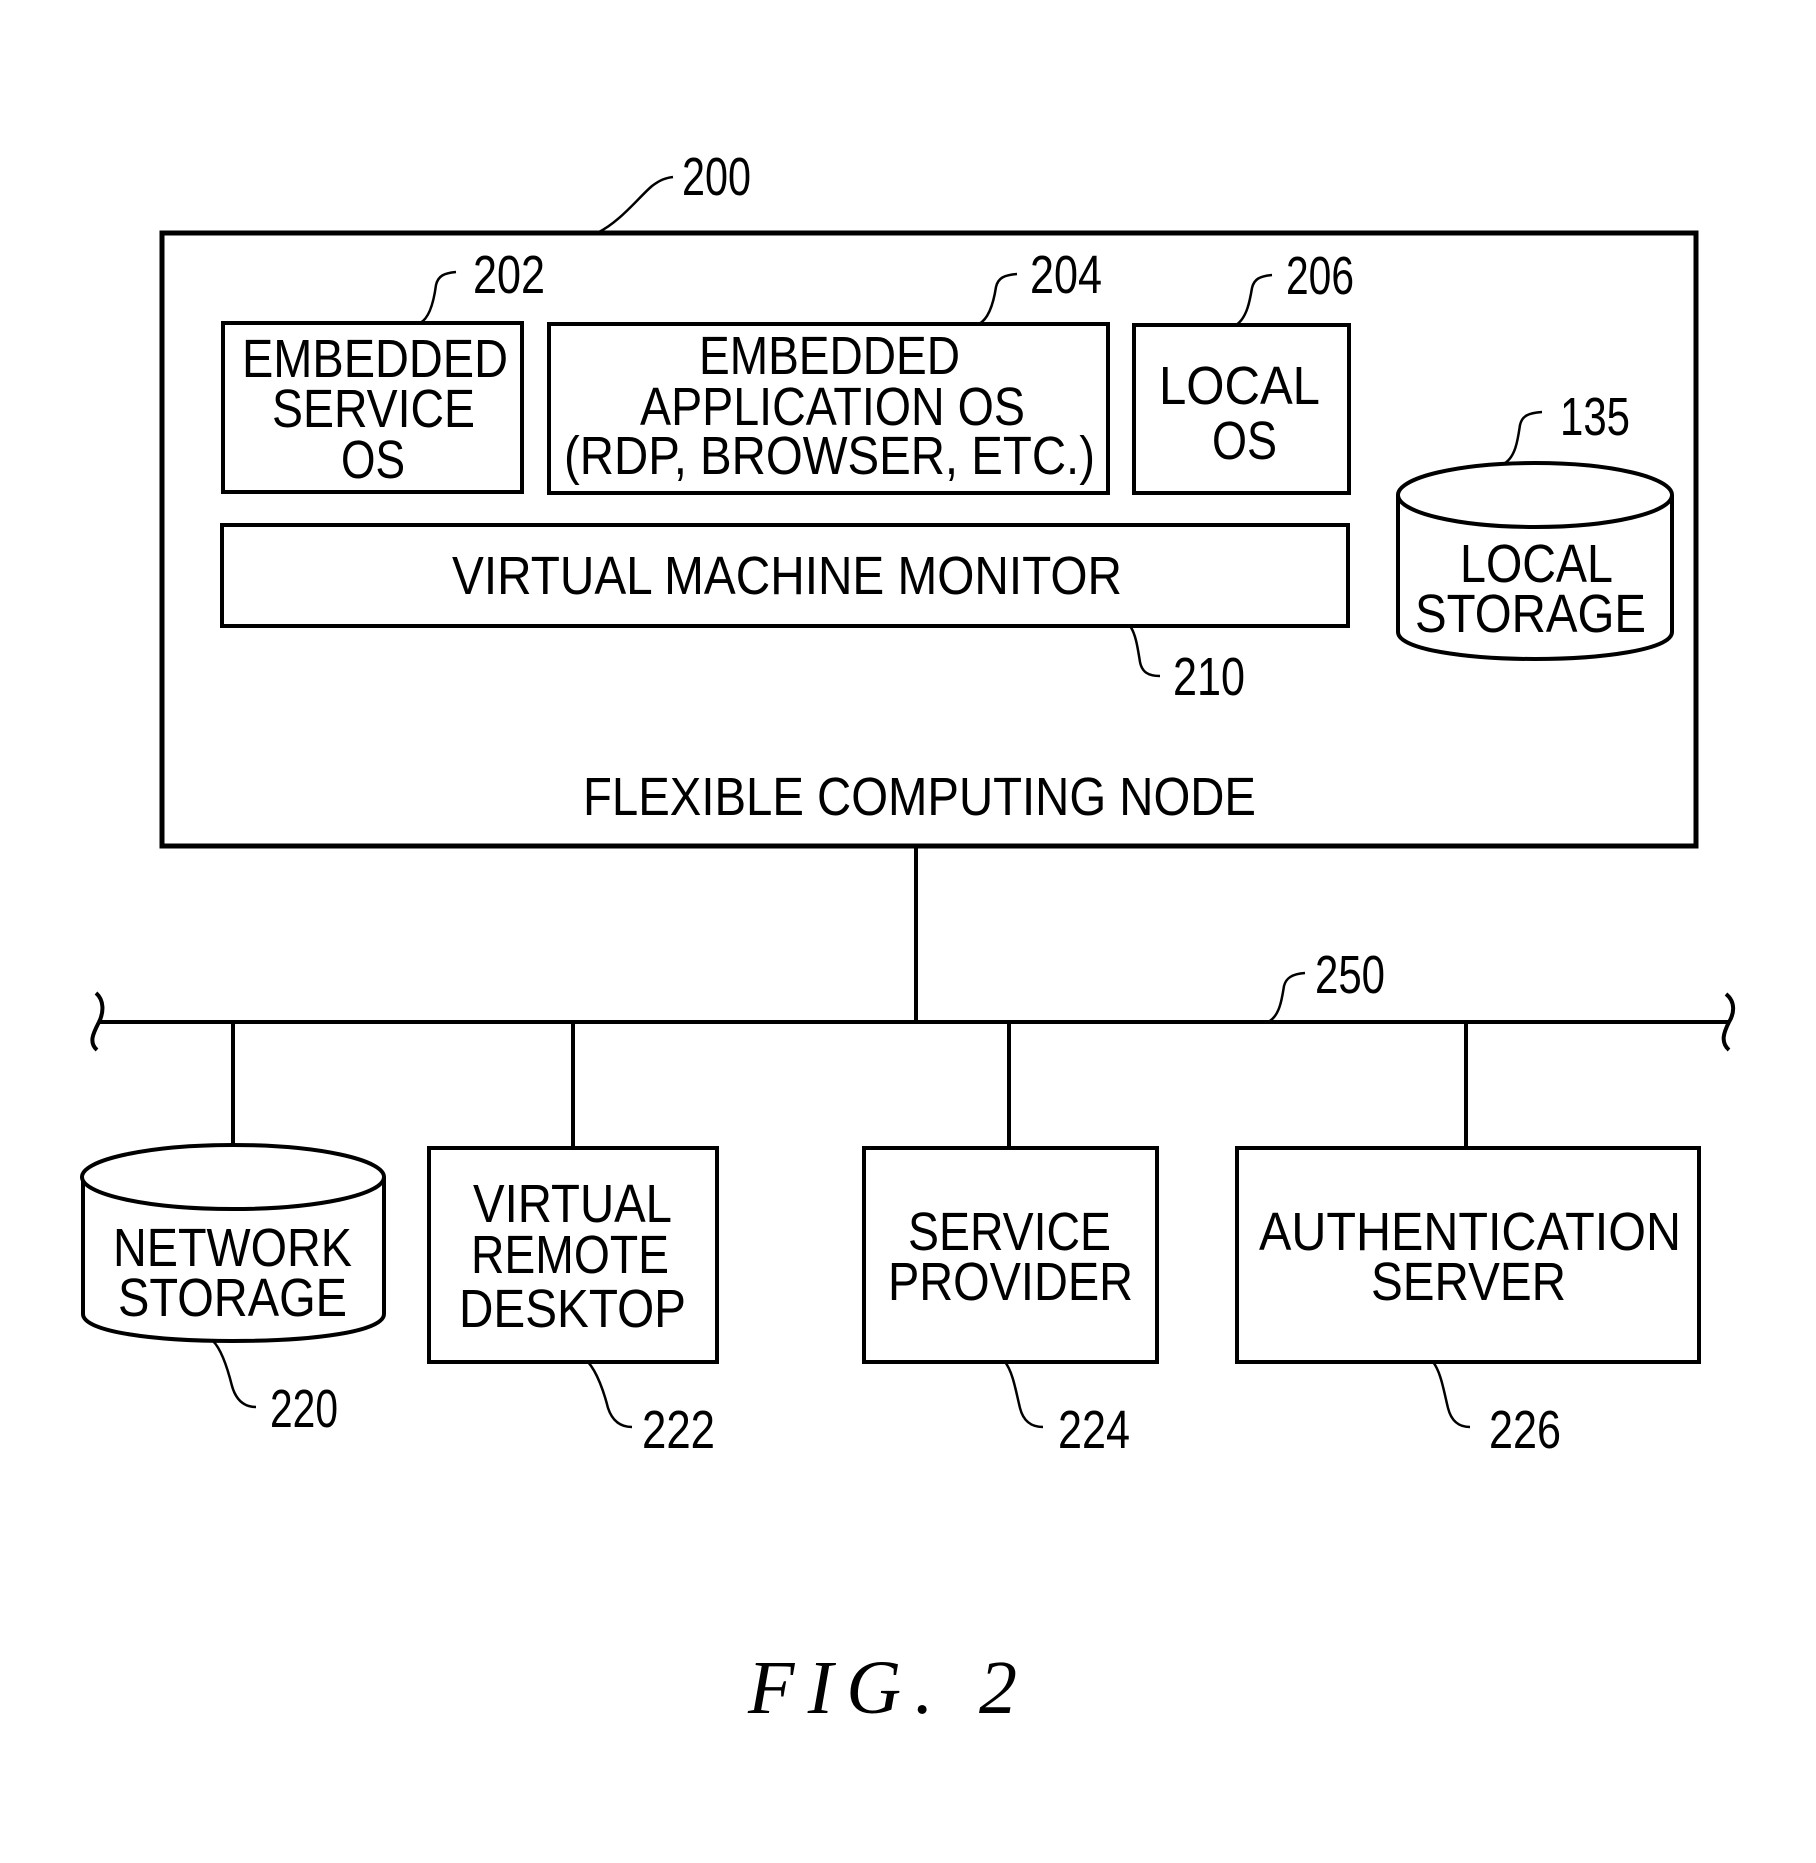 This screenshot has height=1863, width=1816. What do you see at coordinates (1066, 275) in the screenshot?
I see `ref-204: 204` at bounding box center [1066, 275].